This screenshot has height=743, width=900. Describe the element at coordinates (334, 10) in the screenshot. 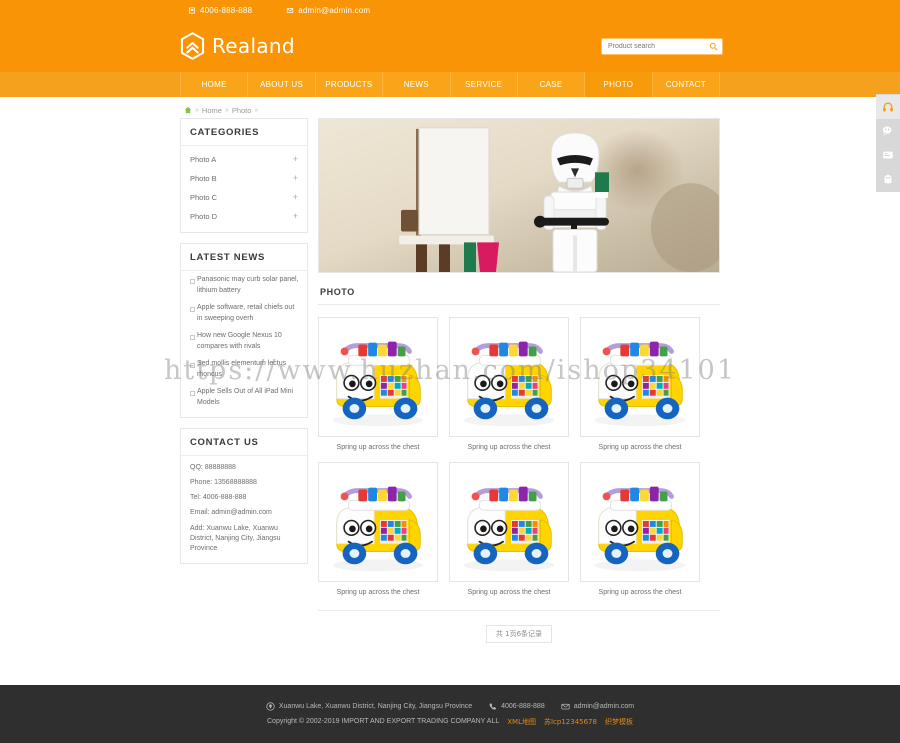

I see `topbar-email-text: admin@admin.com` at that location.